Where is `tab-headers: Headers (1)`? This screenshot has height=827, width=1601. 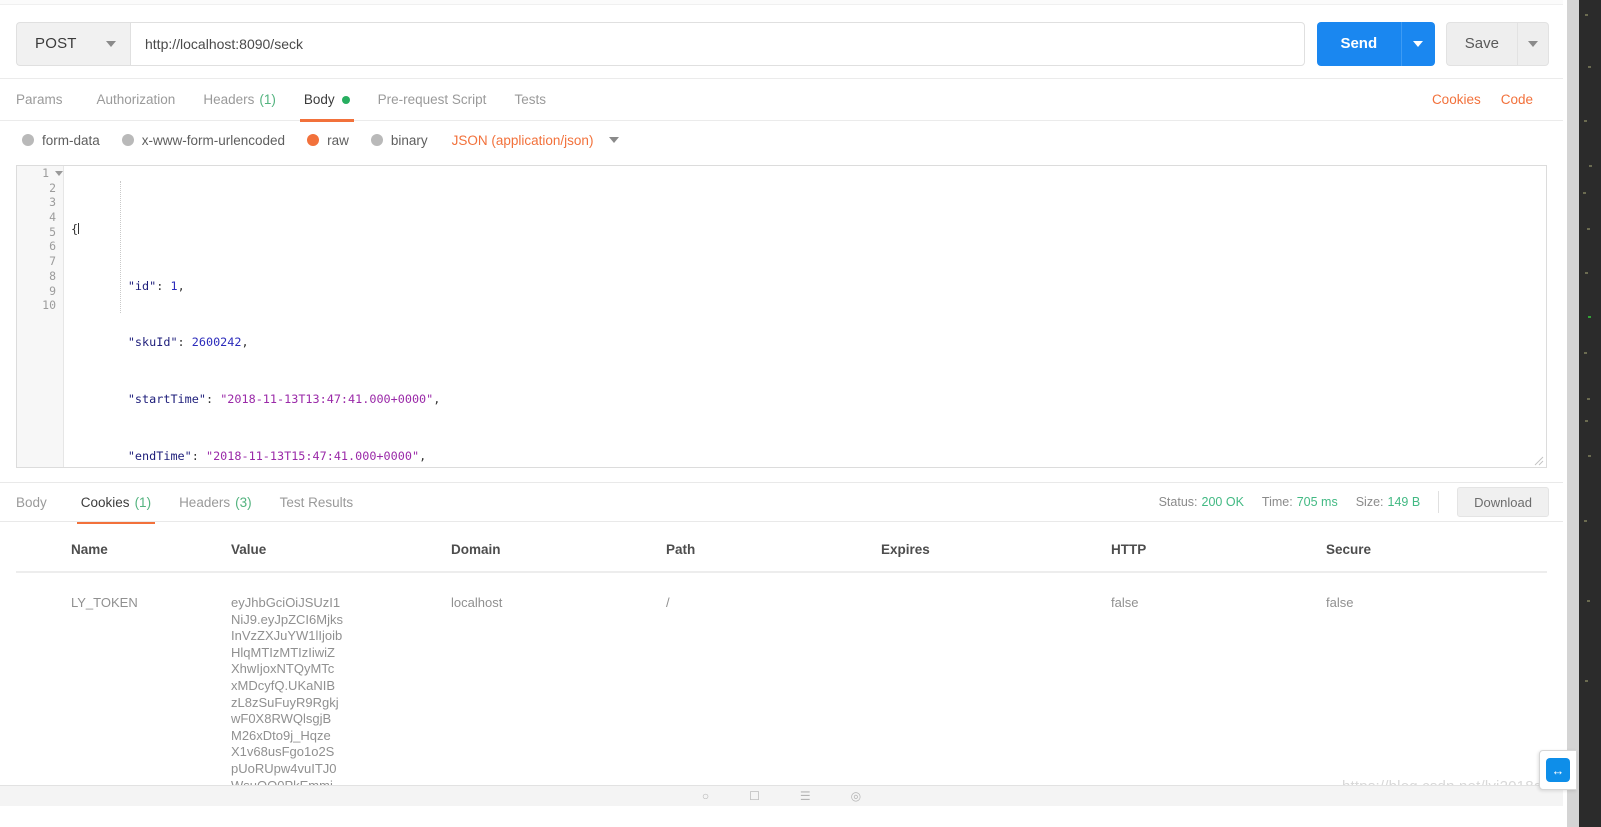
tab-headers: Headers (1) is located at coordinates (239, 100).